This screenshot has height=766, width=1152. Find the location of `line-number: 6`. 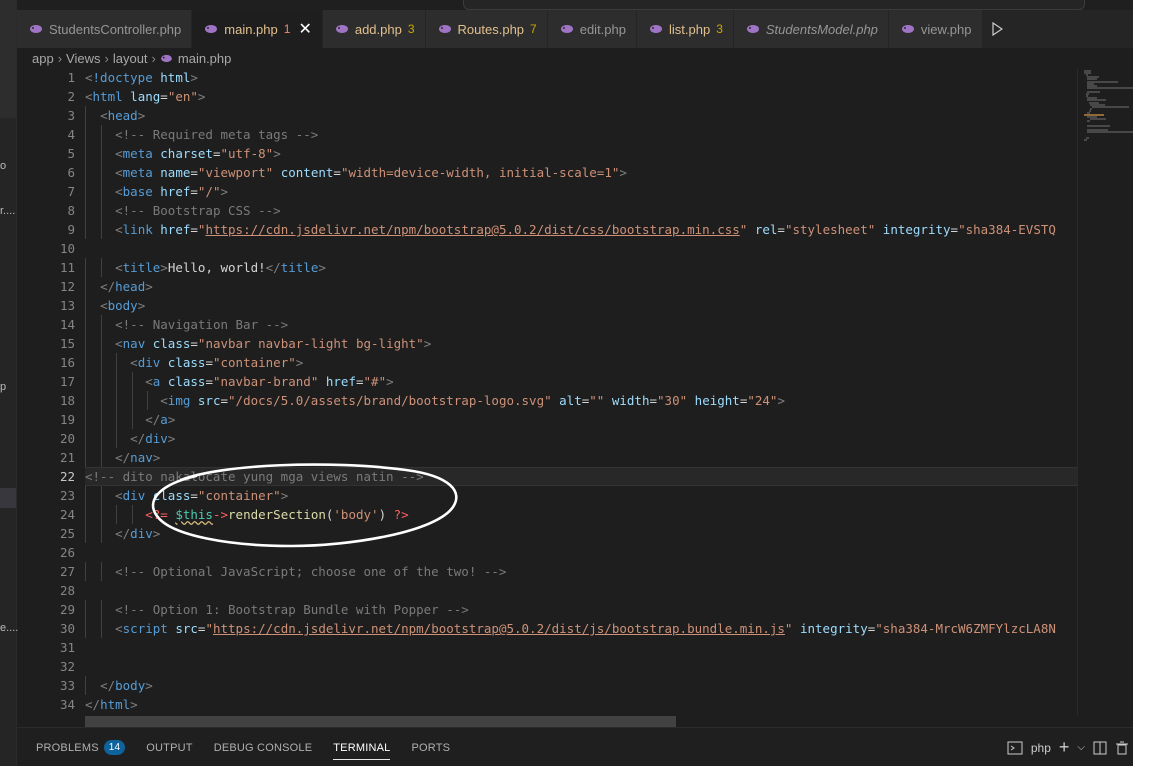

line-number: 6 is located at coordinates (71, 172).